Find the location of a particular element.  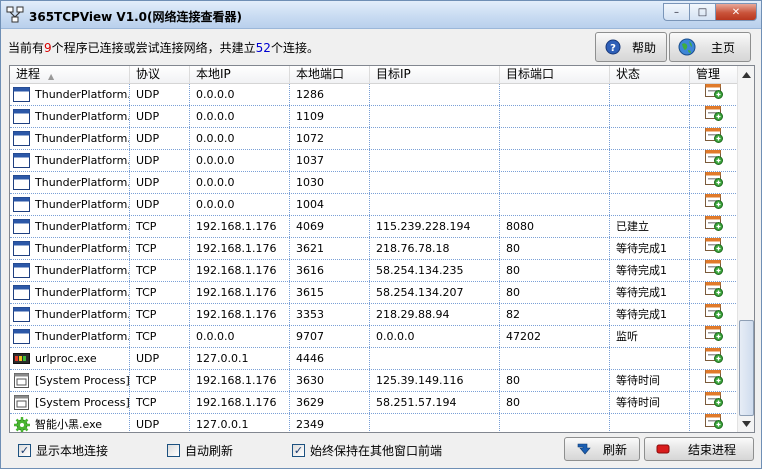

scroll-thumb is located at coordinates (746, 368).